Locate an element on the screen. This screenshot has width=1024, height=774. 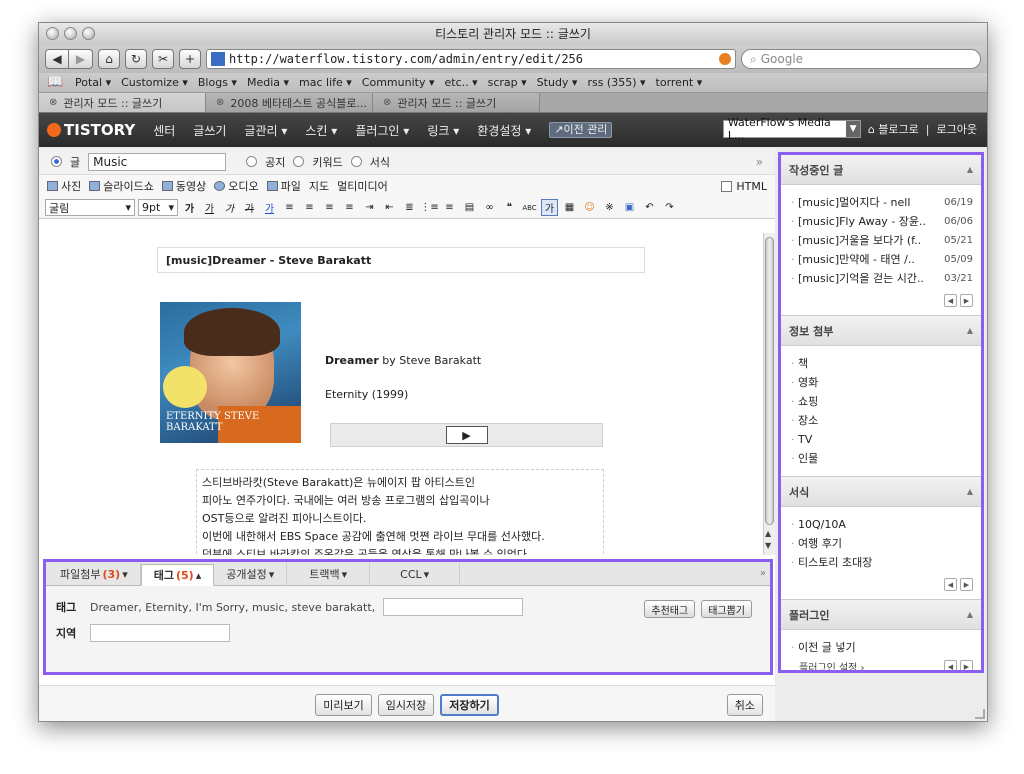
type-notice-radio is located at coordinates (252, 161).